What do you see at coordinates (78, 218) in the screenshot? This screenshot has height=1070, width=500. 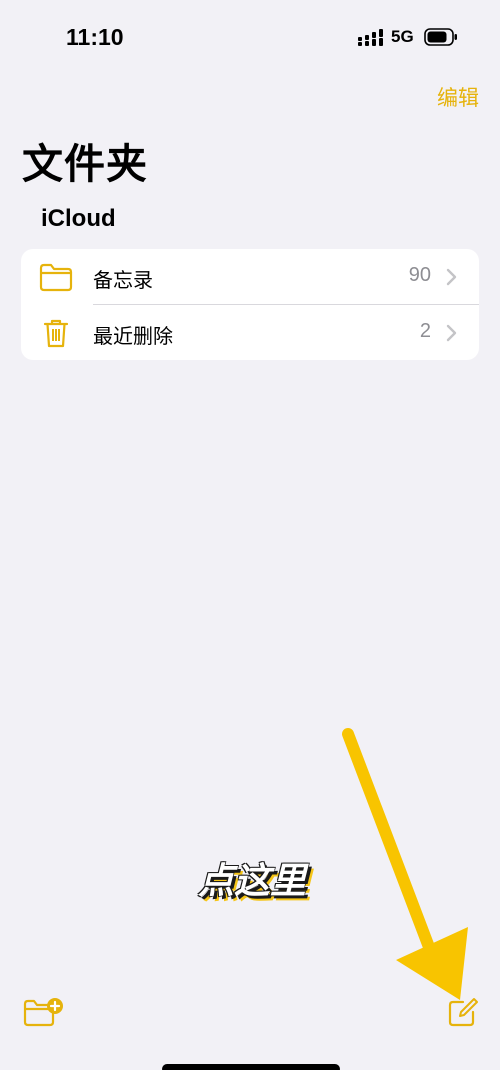 I see `section-title: iCloud` at bounding box center [78, 218].